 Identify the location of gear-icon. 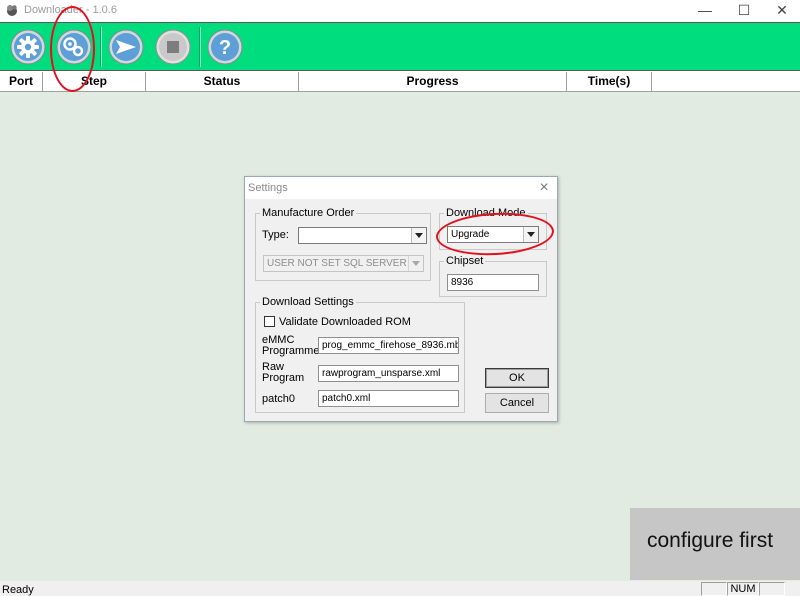
(28, 47).